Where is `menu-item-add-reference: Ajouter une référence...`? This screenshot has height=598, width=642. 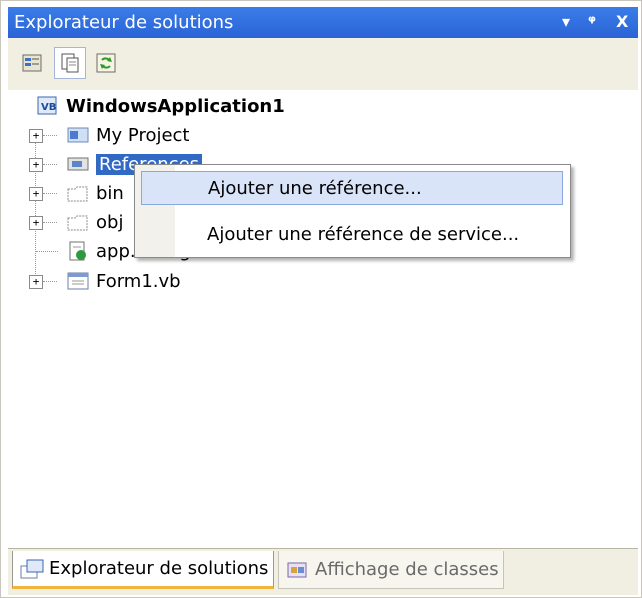
menu-item-add-reference: Ajouter une référence... is located at coordinates (352, 188).